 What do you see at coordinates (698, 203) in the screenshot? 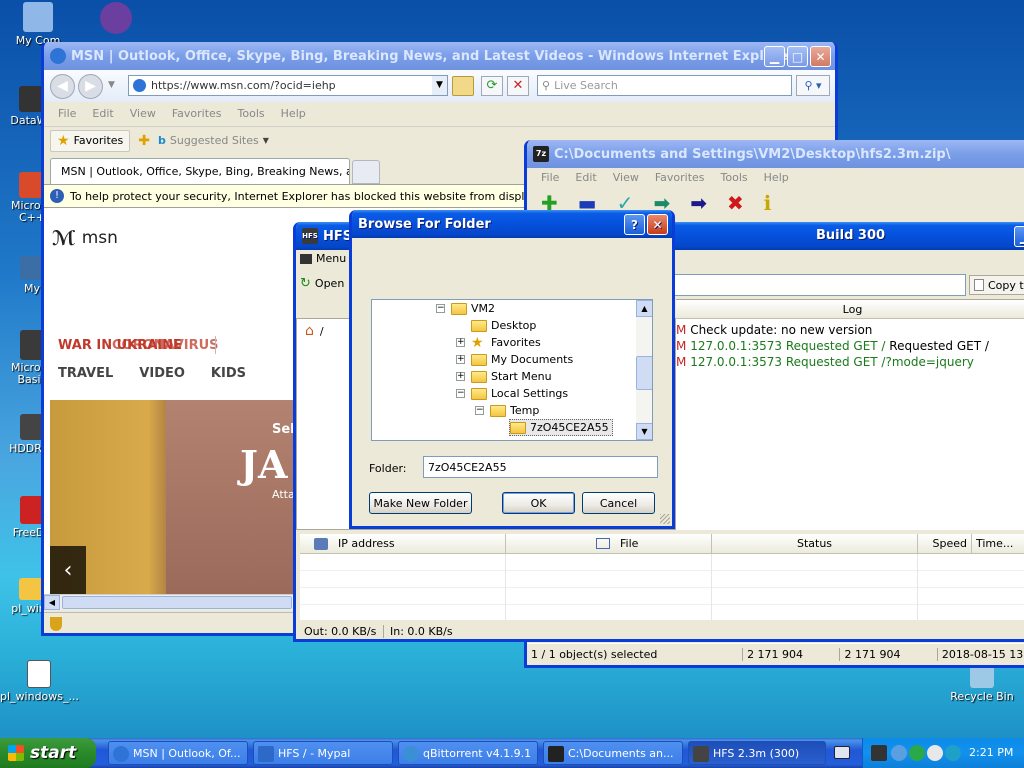
I see `move-icon: ➡` at bounding box center [698, 203].